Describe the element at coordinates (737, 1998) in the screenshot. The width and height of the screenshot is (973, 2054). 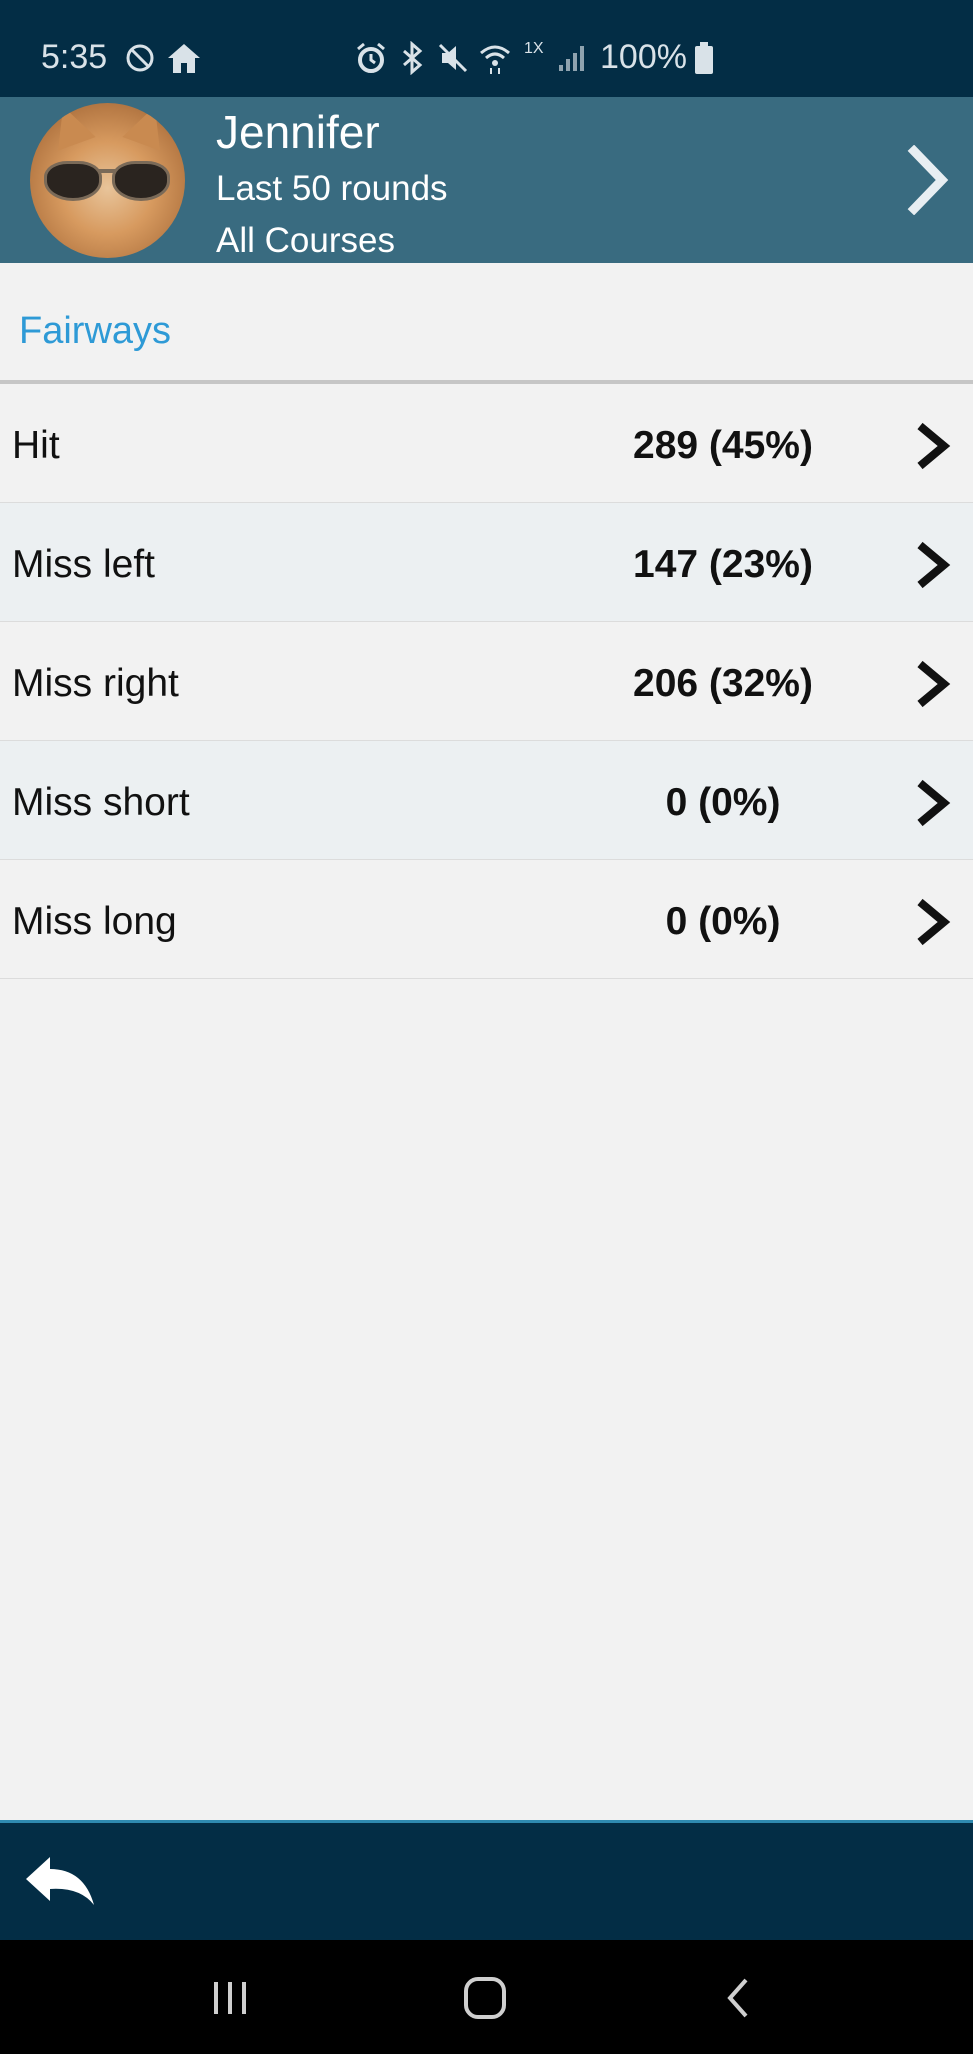
I see `back-button-icon` at that location.